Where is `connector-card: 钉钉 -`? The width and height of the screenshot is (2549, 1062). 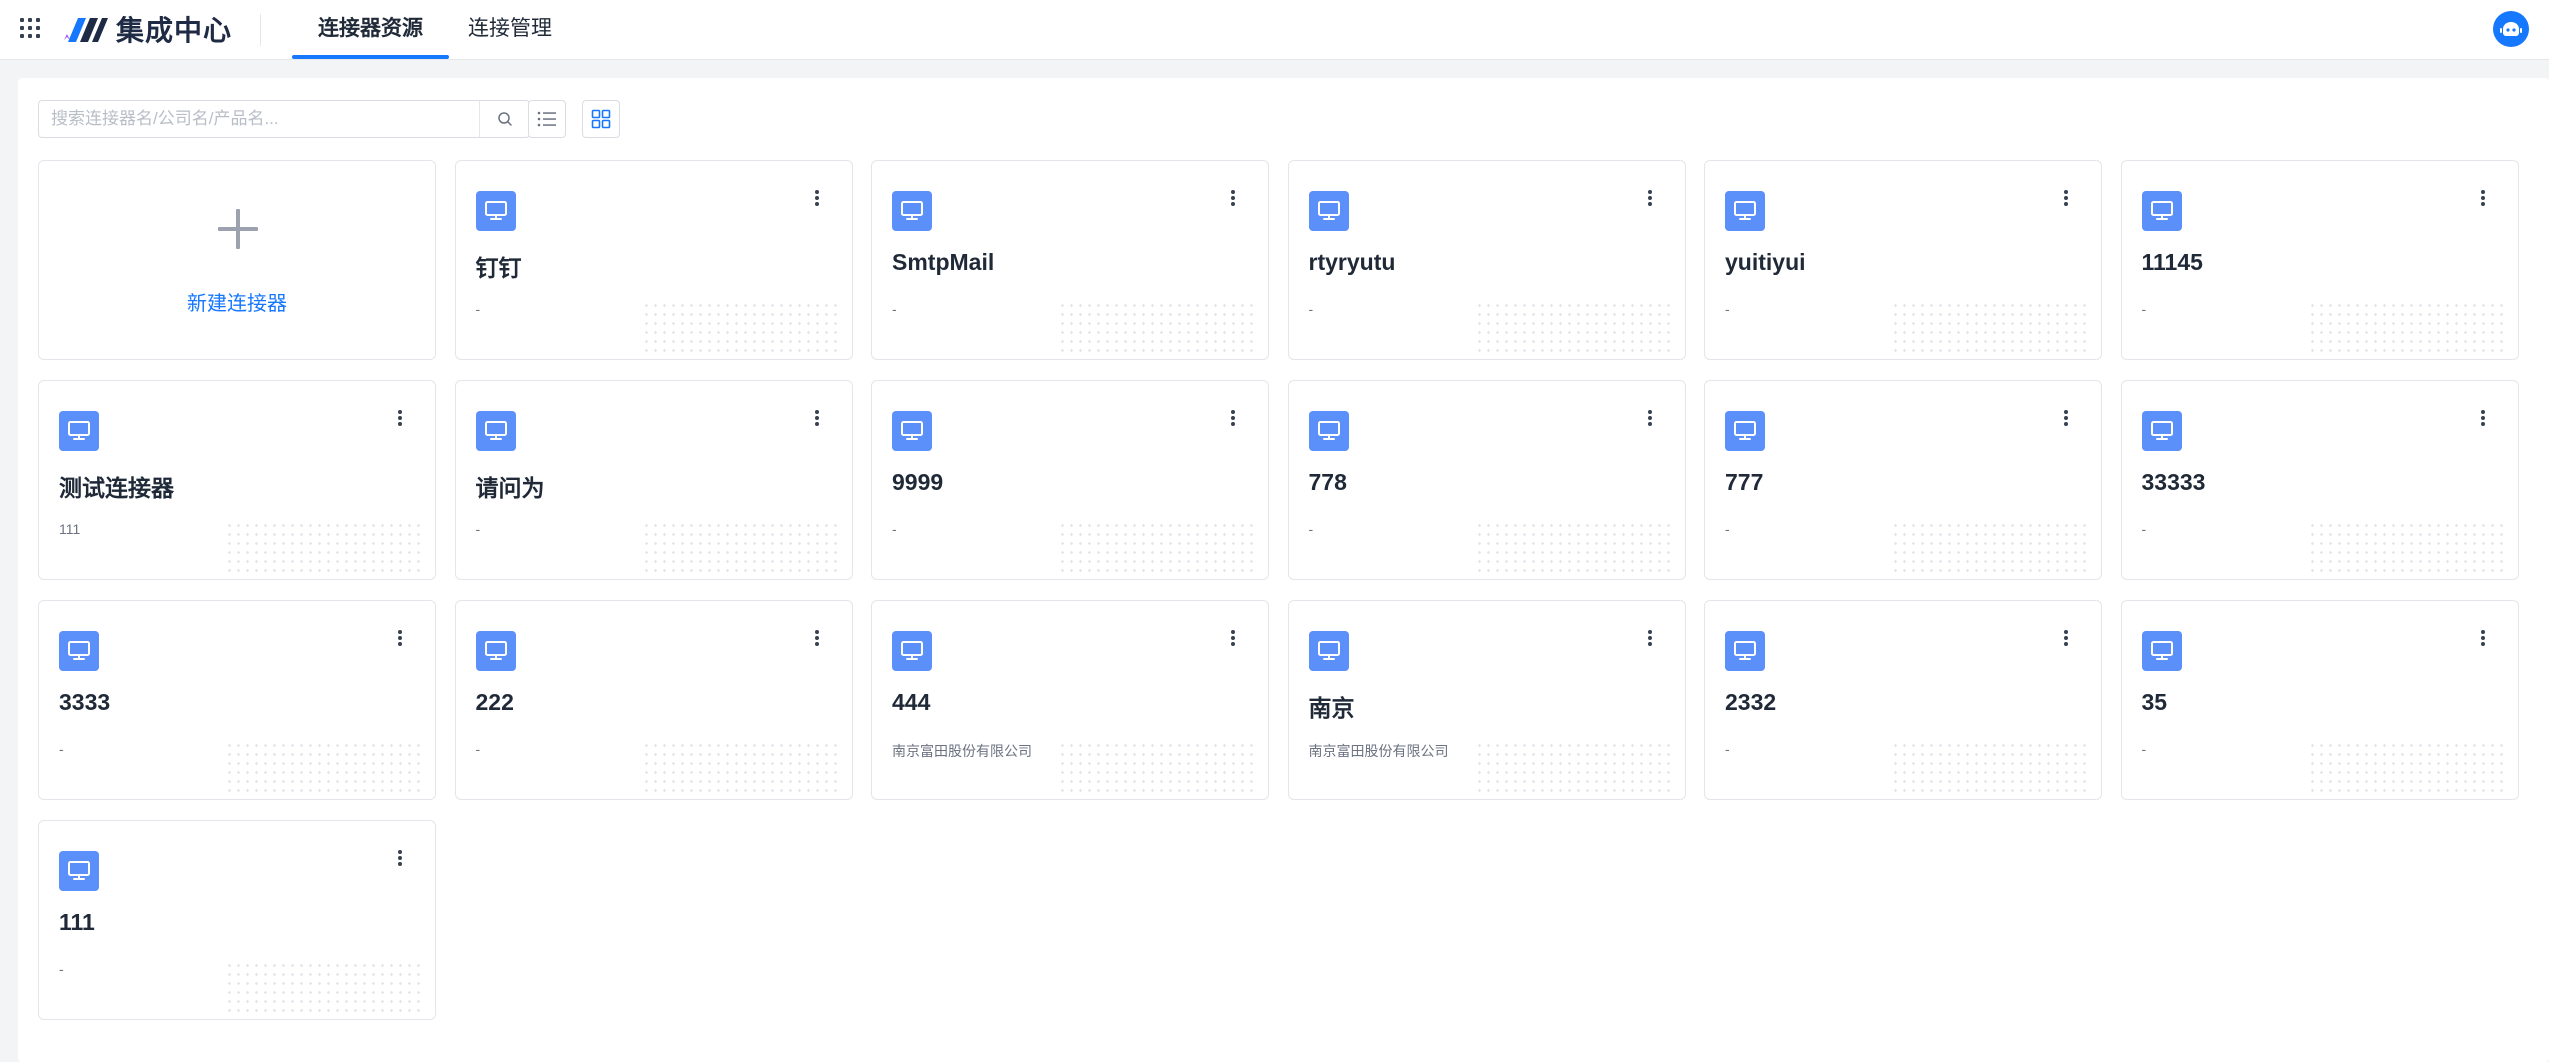 connector-card: 钉钉 - is located at coordinates (653, 260).